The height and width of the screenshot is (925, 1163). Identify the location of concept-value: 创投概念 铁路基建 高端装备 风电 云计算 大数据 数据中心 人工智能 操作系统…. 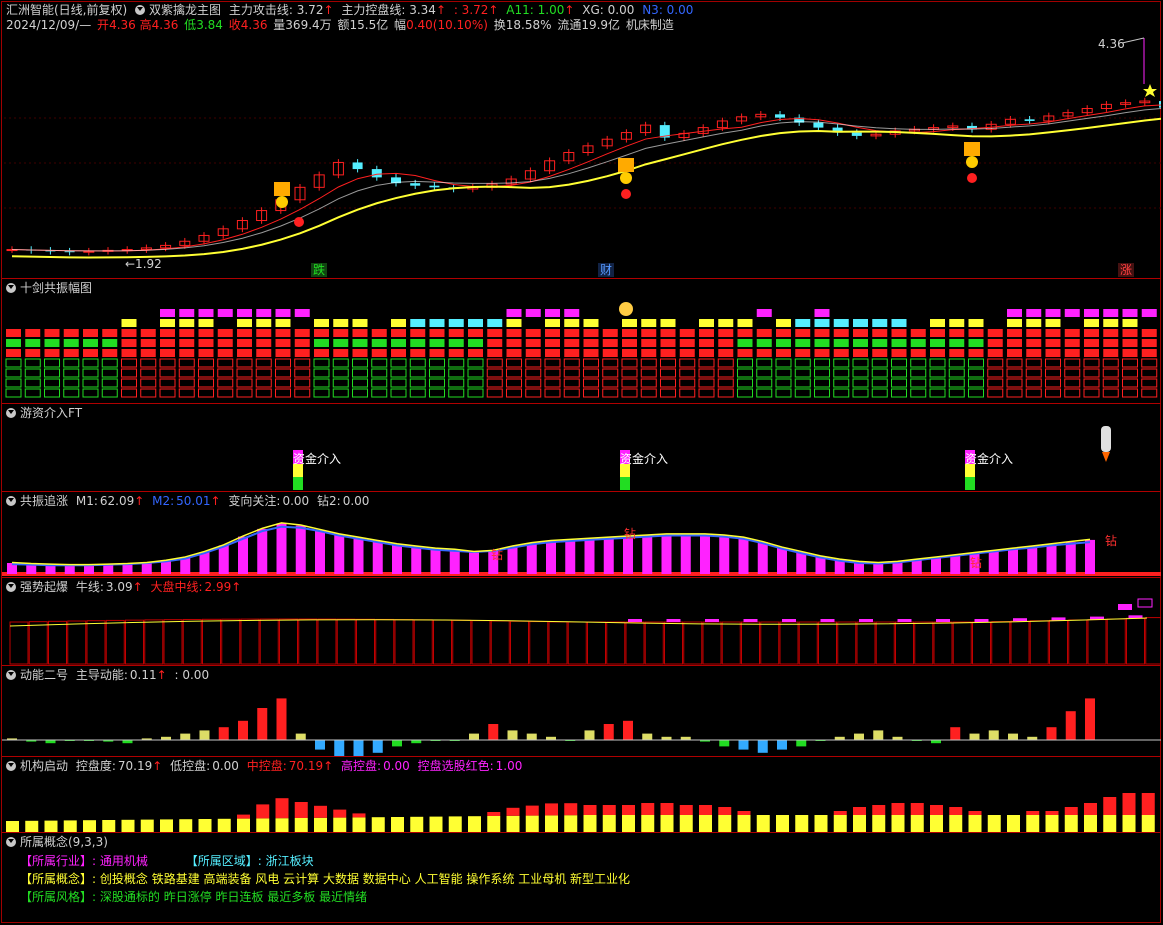
(365, 879).